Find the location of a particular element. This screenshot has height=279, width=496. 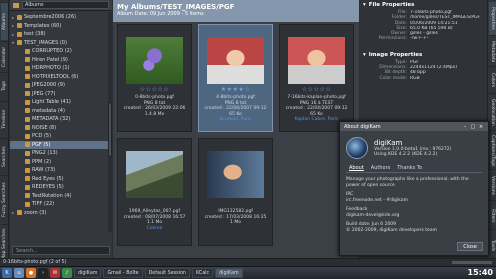

right-tab-geolocation: Geolocation is located at coordinates (492, 113).